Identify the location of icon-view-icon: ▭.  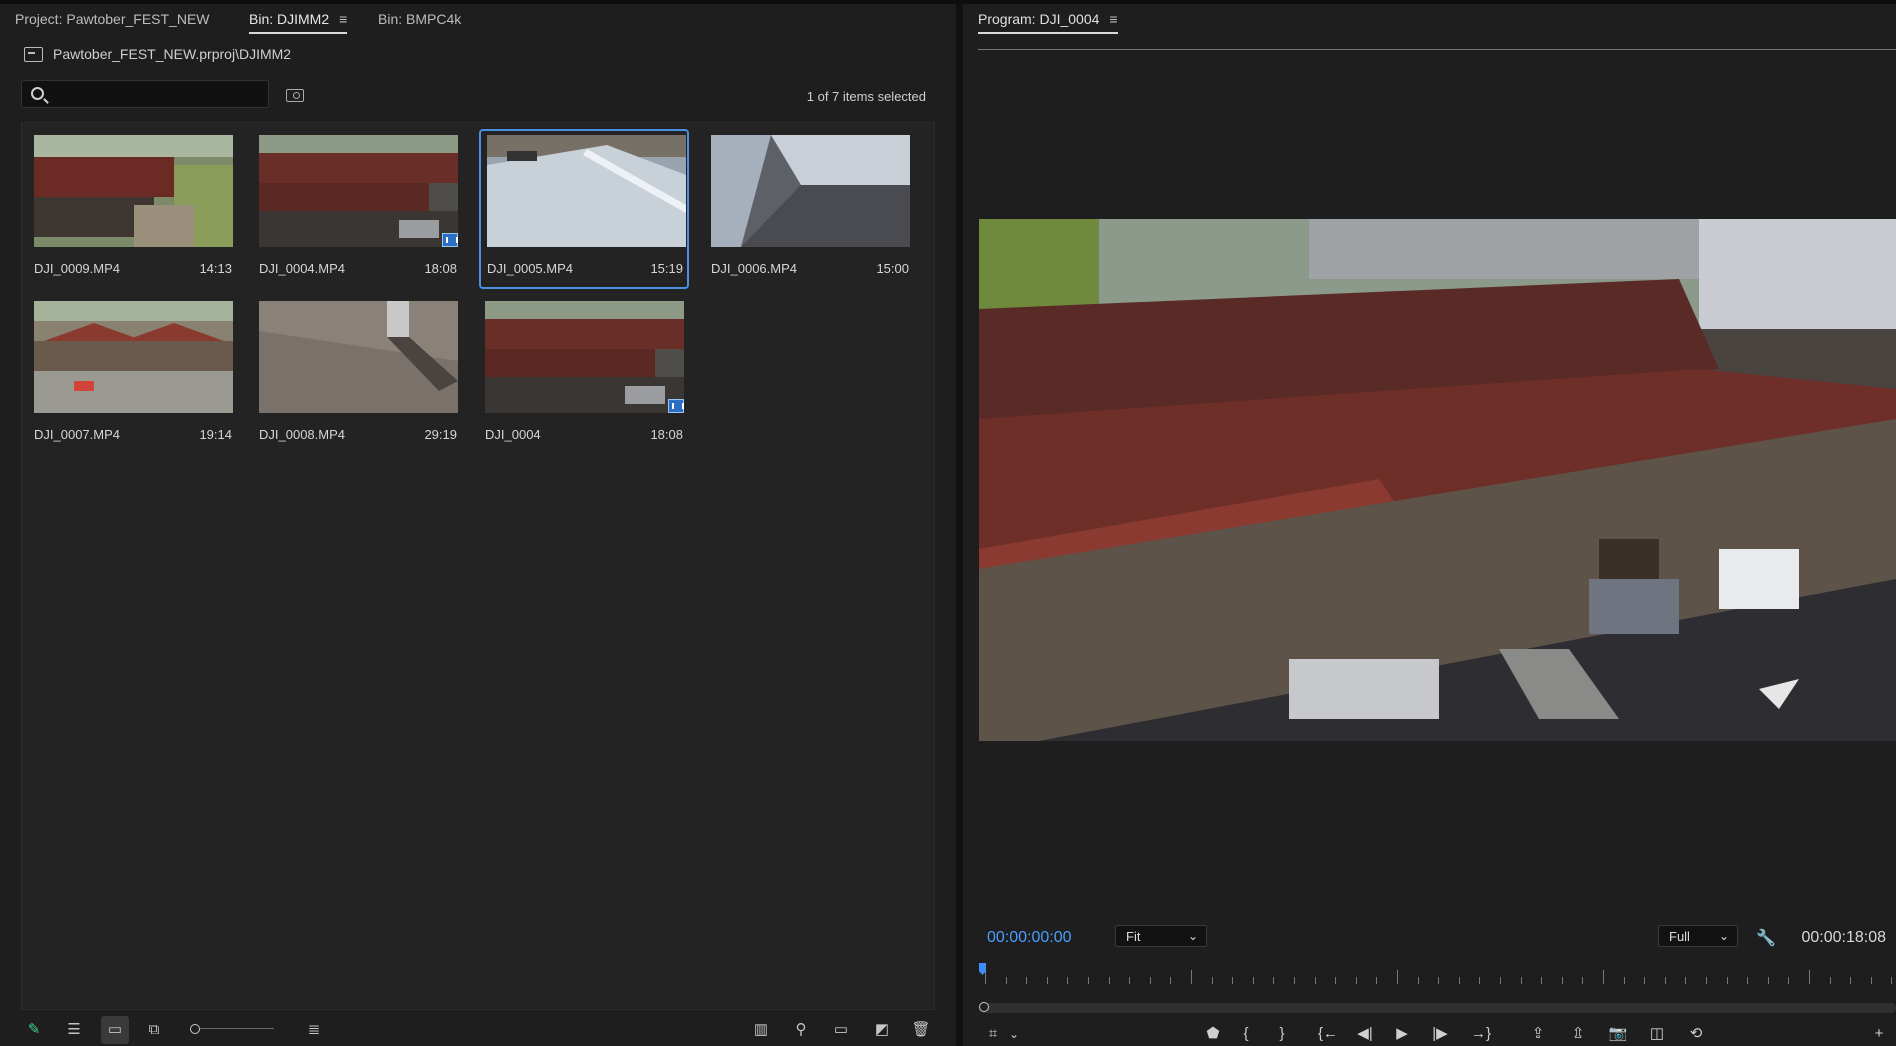
(115, 1030).